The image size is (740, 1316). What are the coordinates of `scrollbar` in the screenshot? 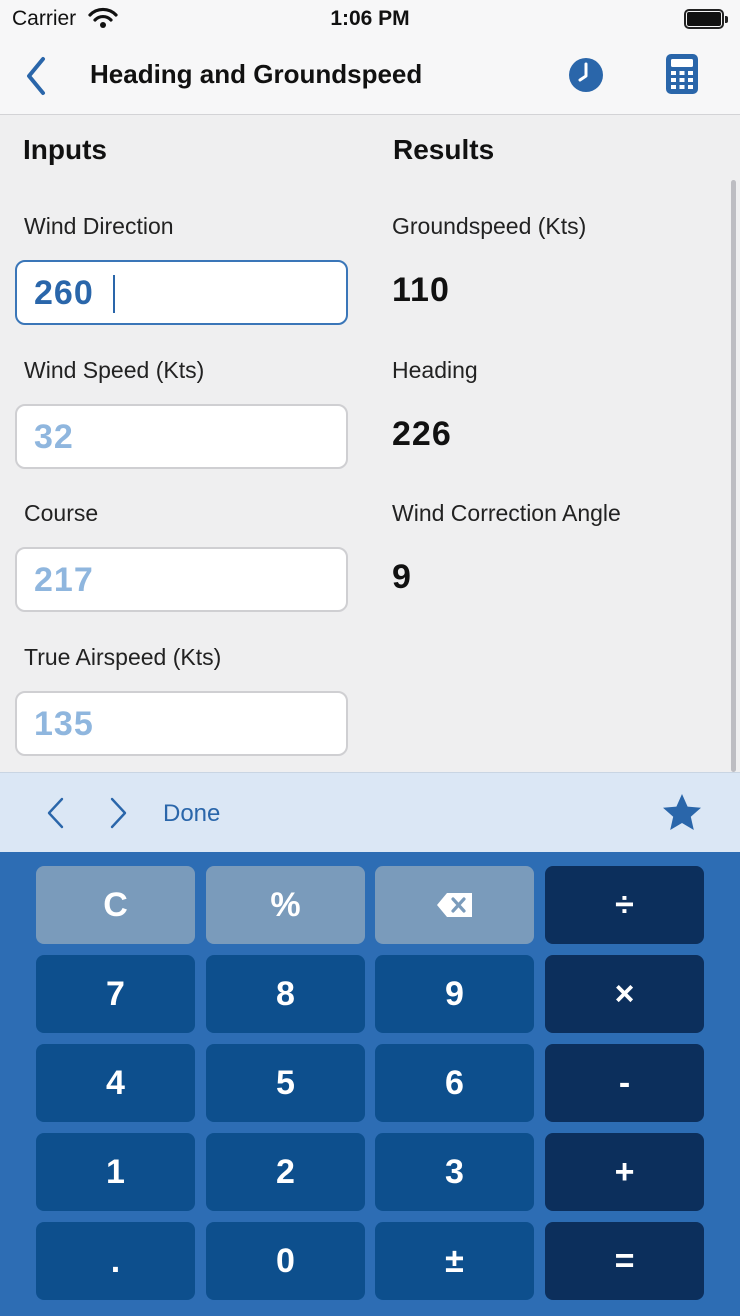 It's located at (733, 476).